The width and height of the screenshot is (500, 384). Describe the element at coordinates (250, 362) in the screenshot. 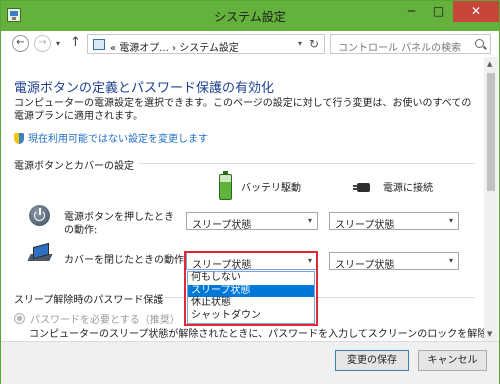

I see `footer-bar: 変更の保存 キャンセル` at that location.